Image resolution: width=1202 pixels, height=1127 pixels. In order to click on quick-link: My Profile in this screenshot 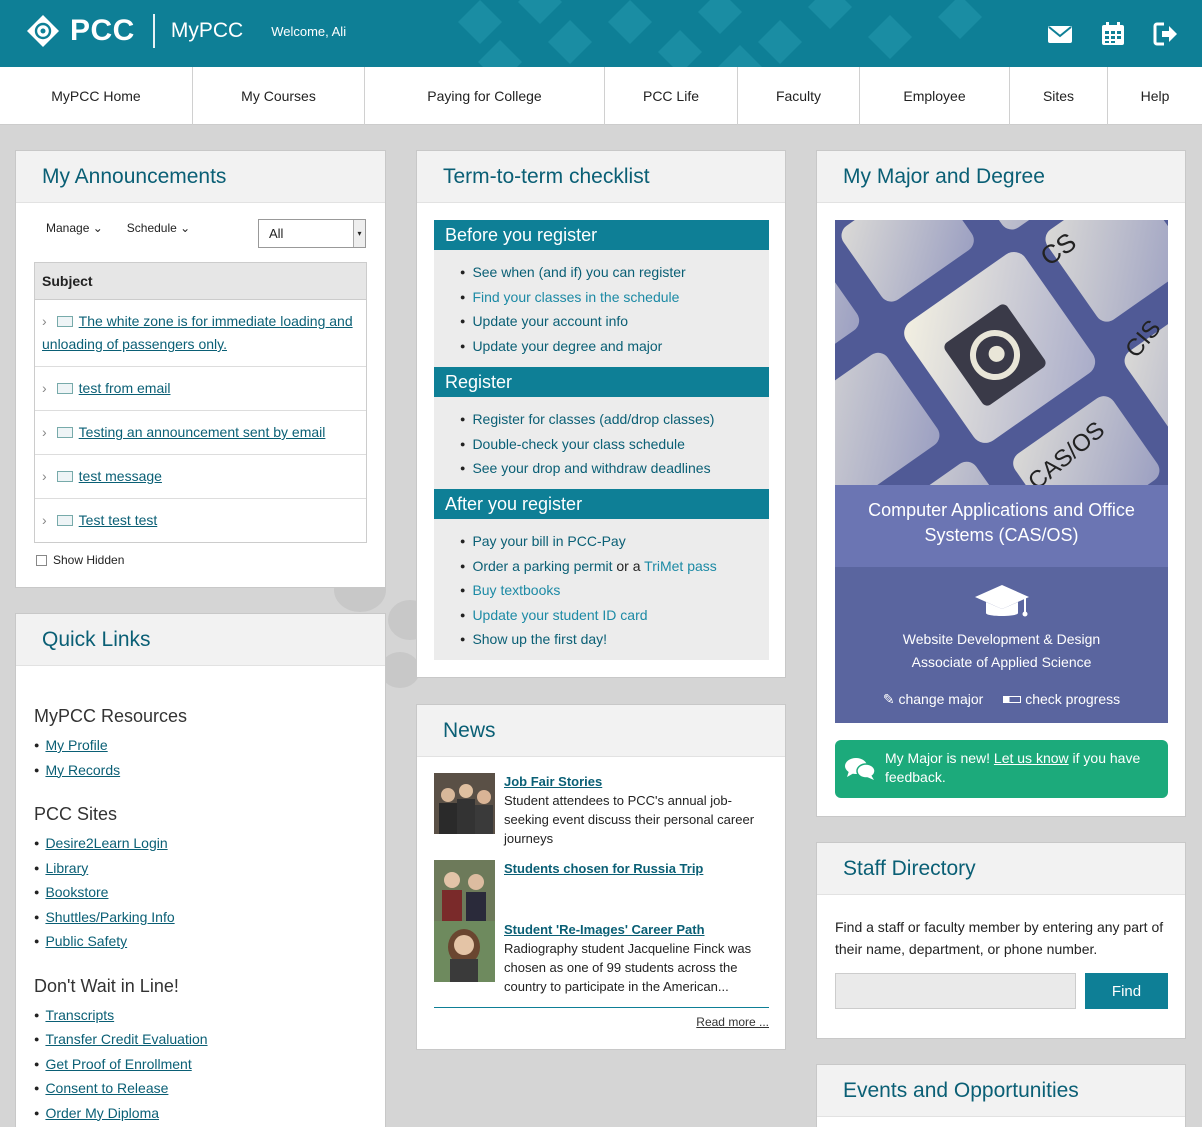, I will do `click(76, 745)`.